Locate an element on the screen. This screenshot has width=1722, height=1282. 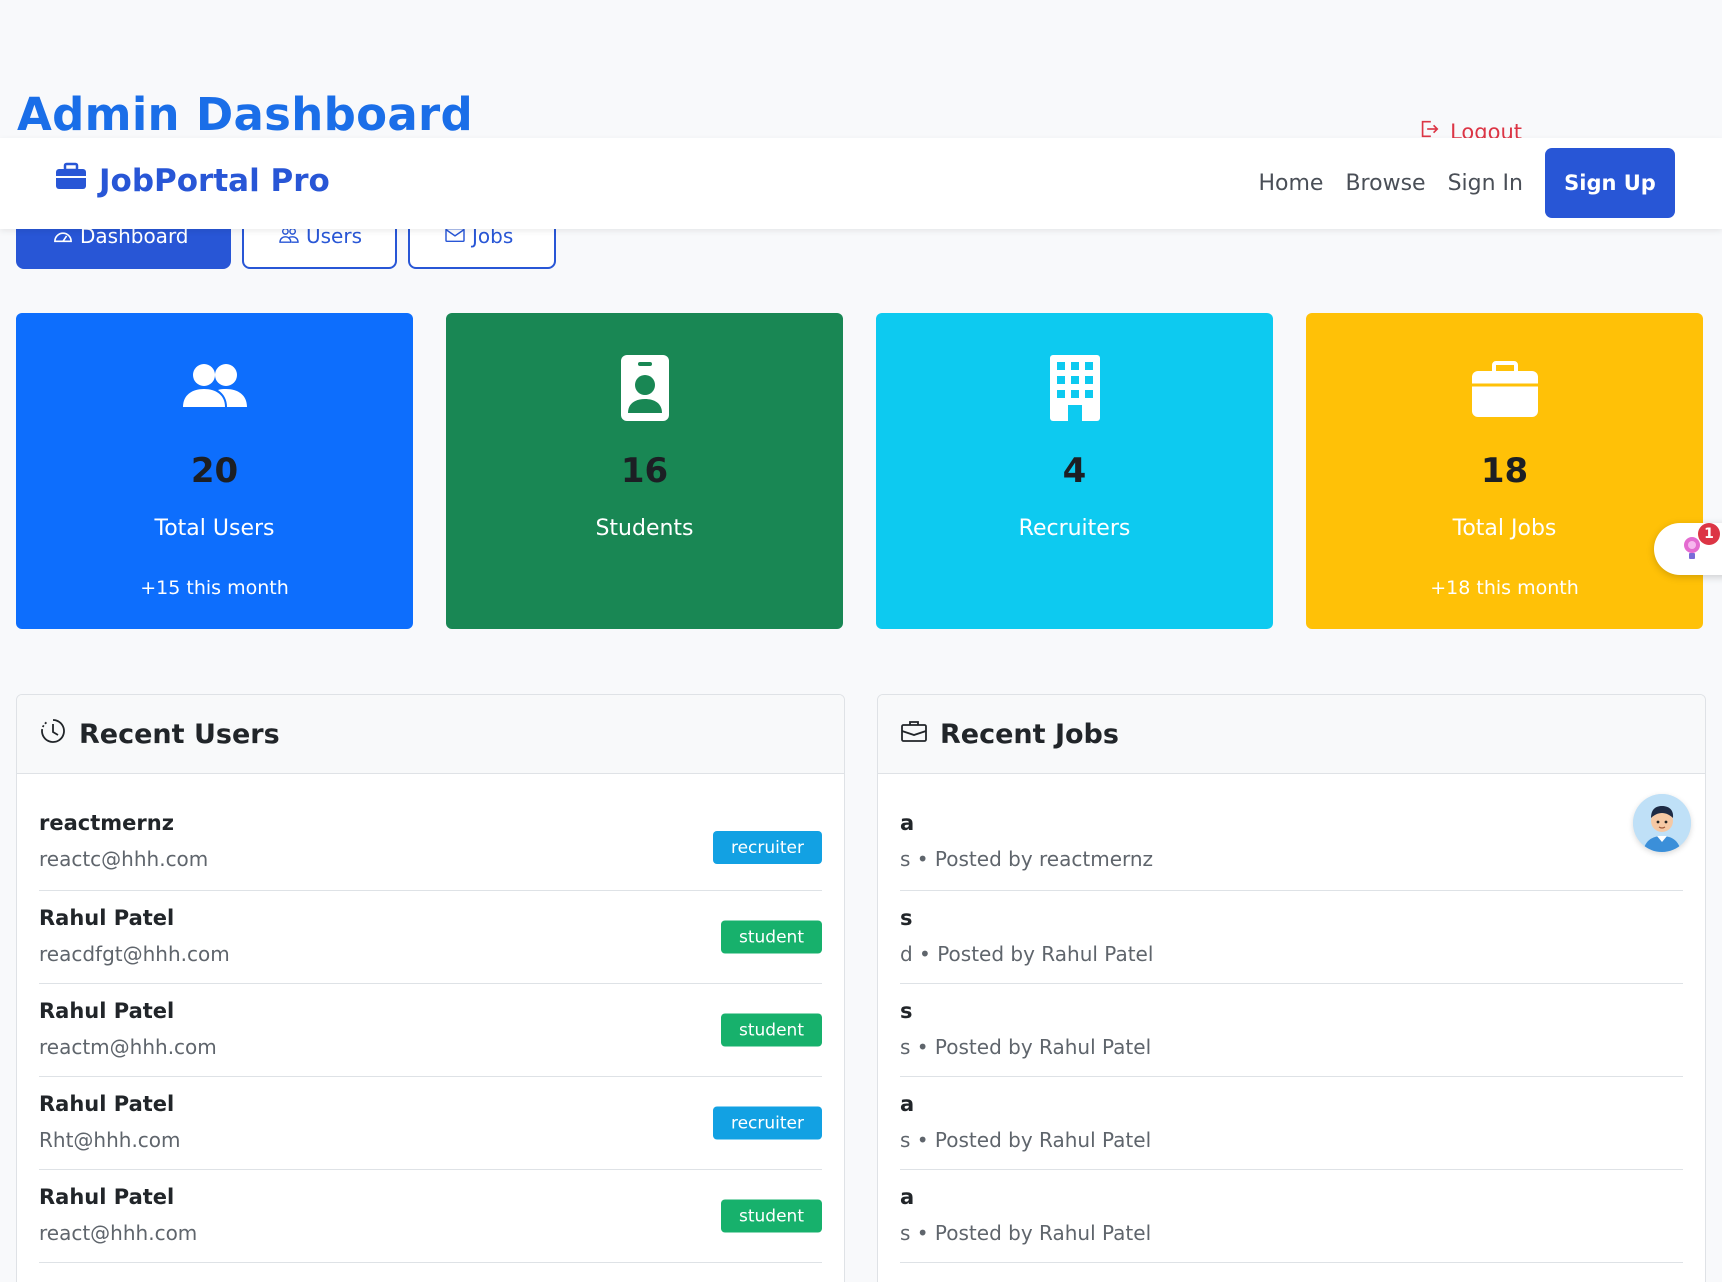
stat-label: Students is located at coordinates (644, 528).